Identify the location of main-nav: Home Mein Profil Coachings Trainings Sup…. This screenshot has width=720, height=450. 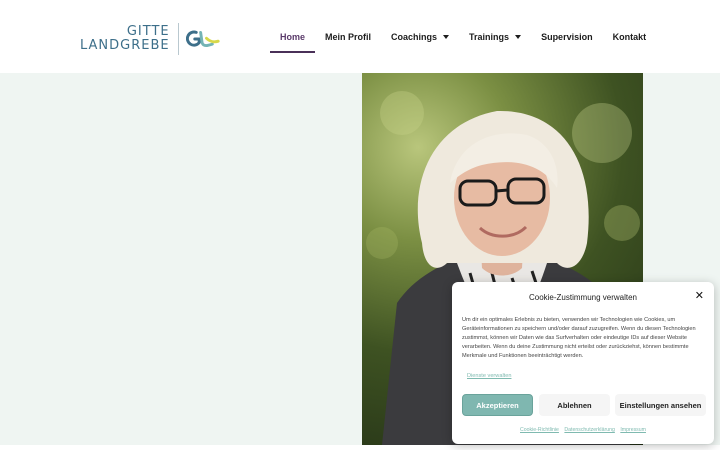
(467, 36).